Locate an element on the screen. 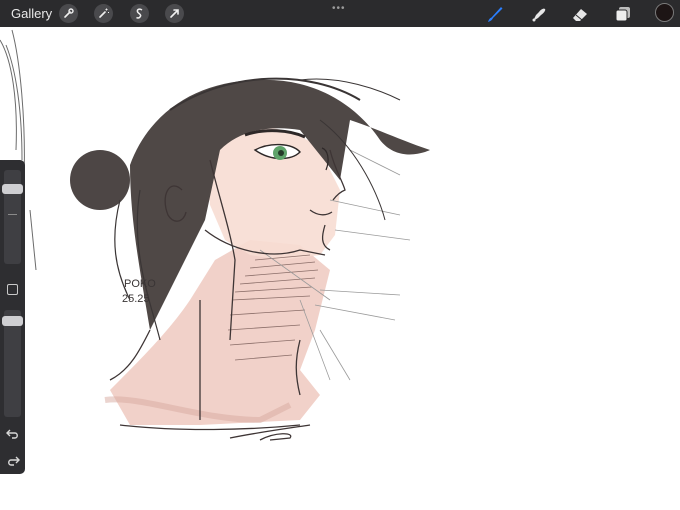  transform-arrow-icon is located at coordinates (174, 13).